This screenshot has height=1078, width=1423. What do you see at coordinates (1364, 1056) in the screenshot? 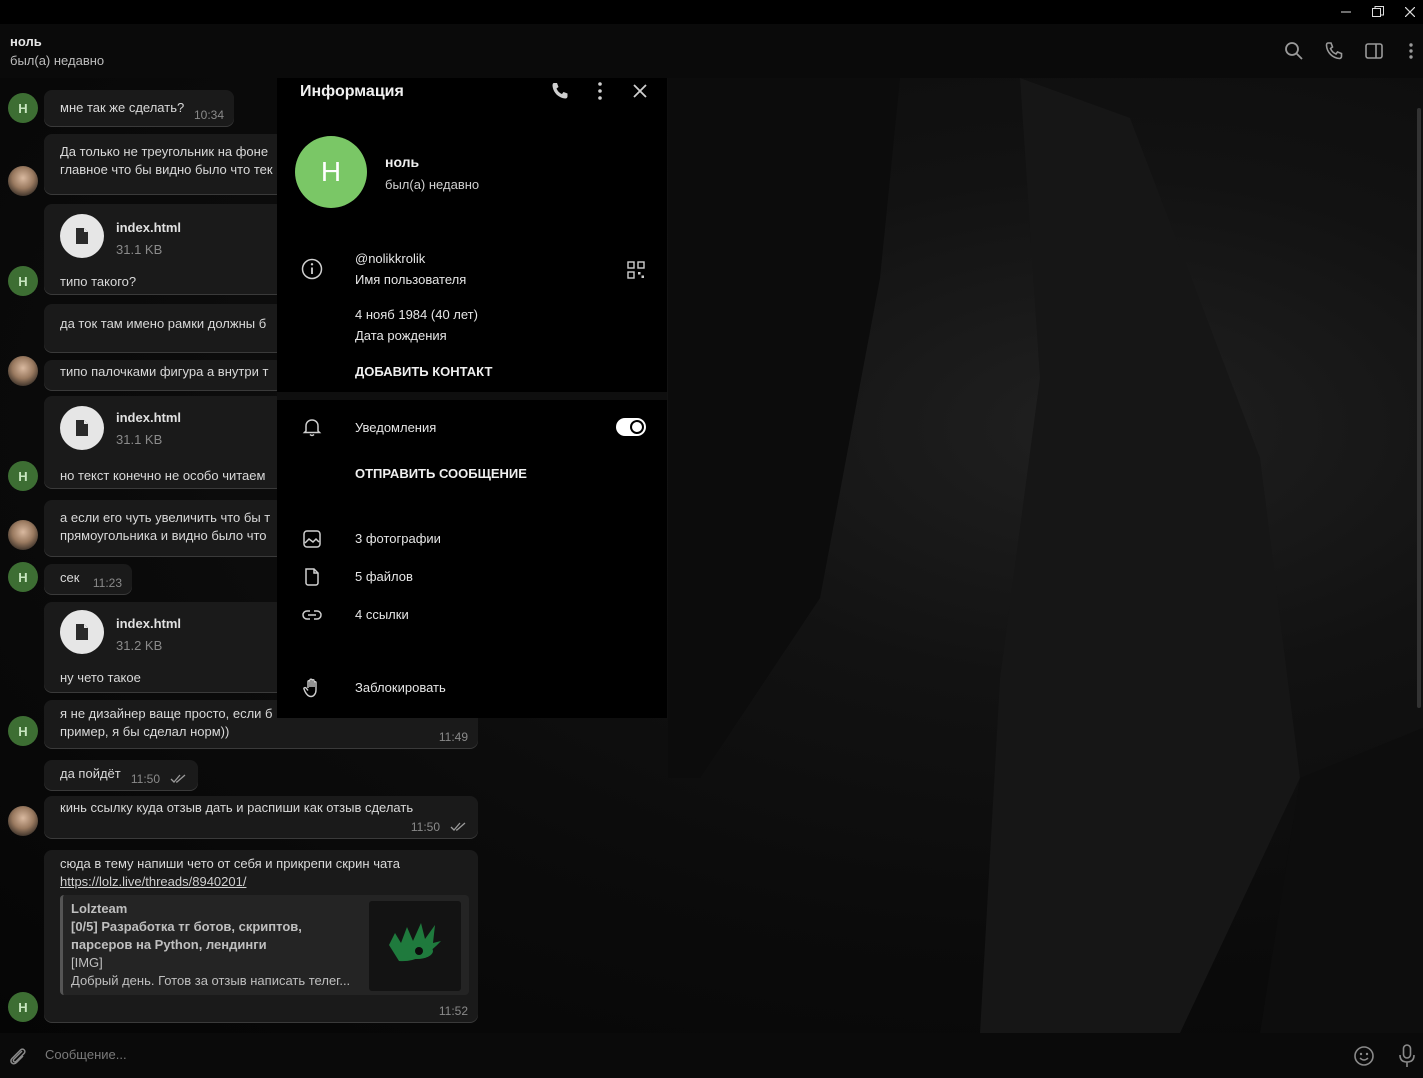
I see `emoji-icon` at bounding box center [1364, 1056].